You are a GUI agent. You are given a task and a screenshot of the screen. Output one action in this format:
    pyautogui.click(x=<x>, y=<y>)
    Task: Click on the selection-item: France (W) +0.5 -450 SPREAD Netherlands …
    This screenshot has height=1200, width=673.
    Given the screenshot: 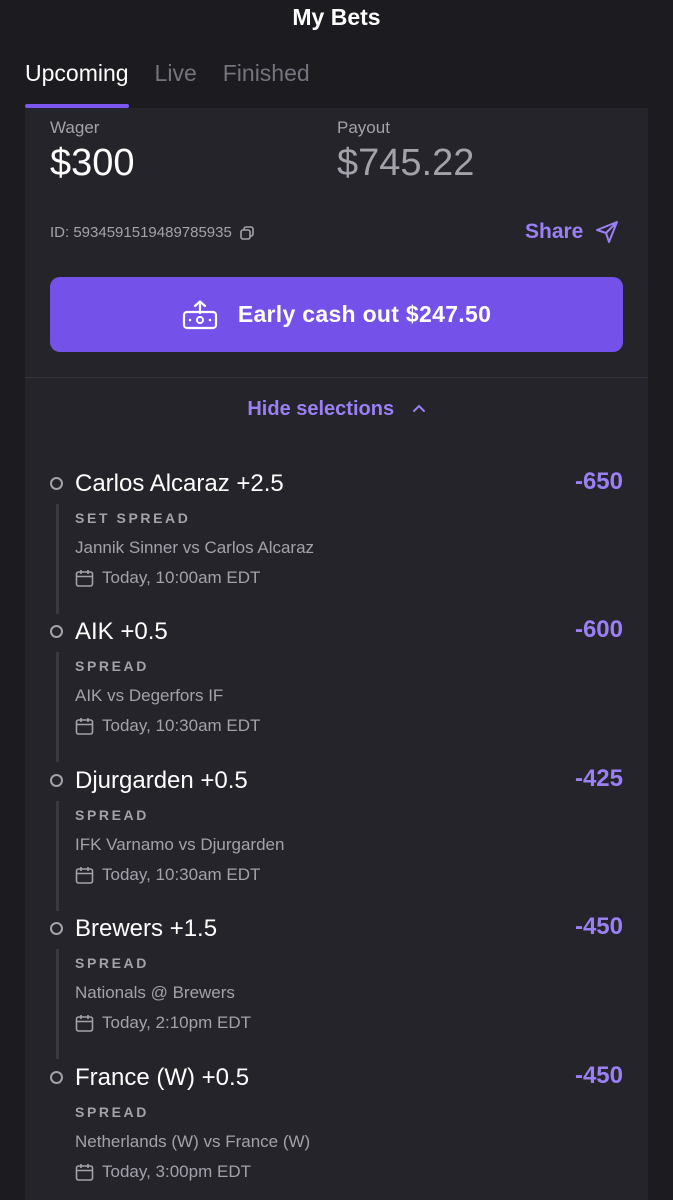 What is the action you would take?
    pyautogui.click(x=336, y=1131)
    